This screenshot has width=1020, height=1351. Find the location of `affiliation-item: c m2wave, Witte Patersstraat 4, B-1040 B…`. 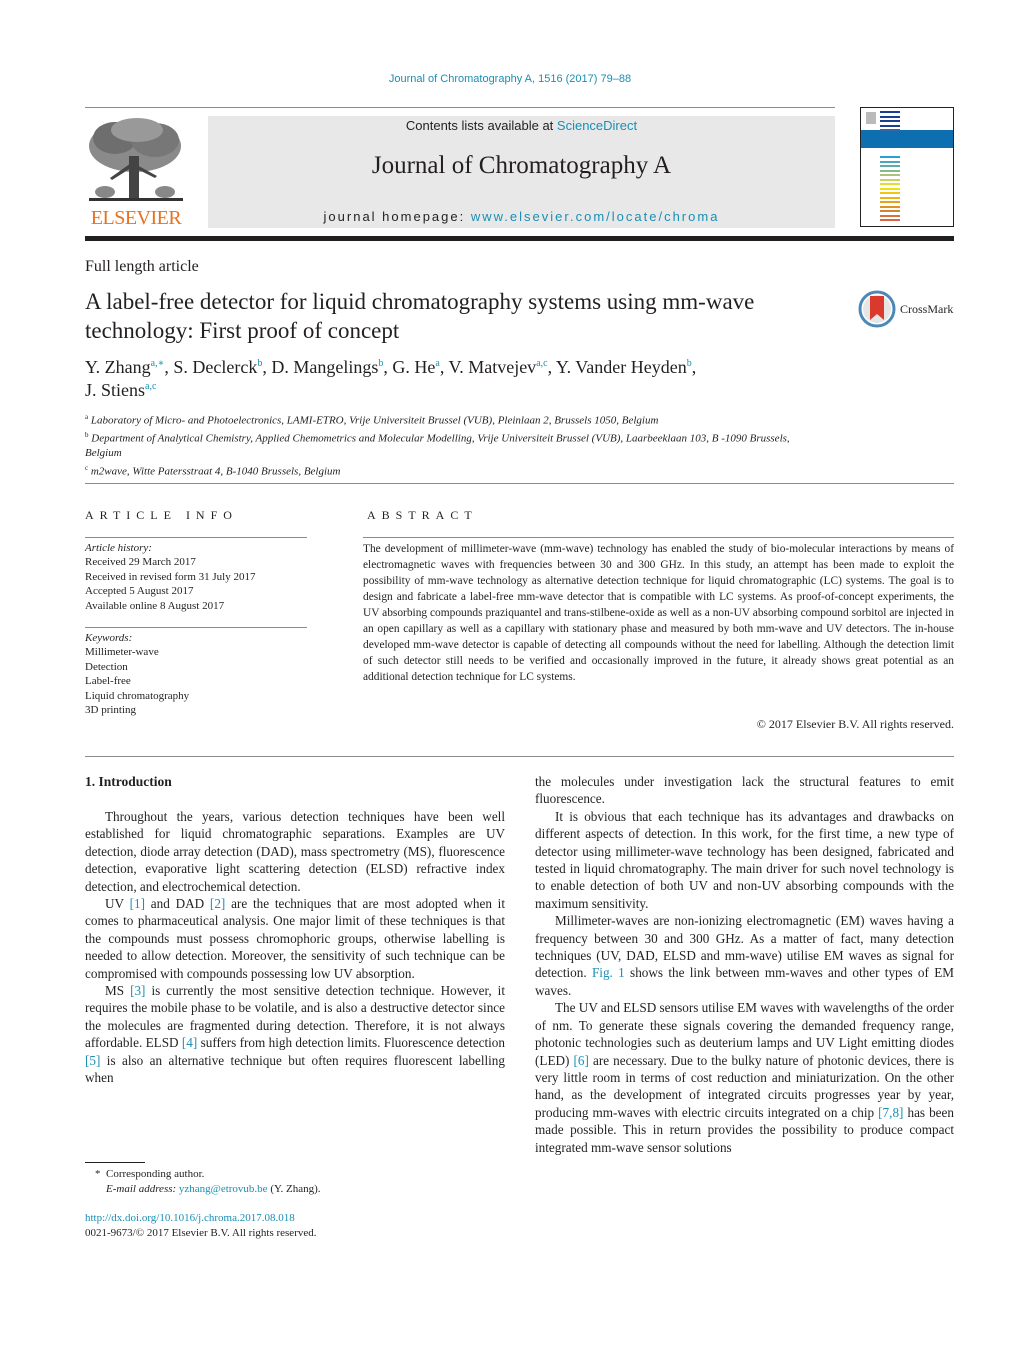

affiliation-item: c m2wave, Witte Patersstraat 4, B-1040 B… is located at coordinates (455, 470).